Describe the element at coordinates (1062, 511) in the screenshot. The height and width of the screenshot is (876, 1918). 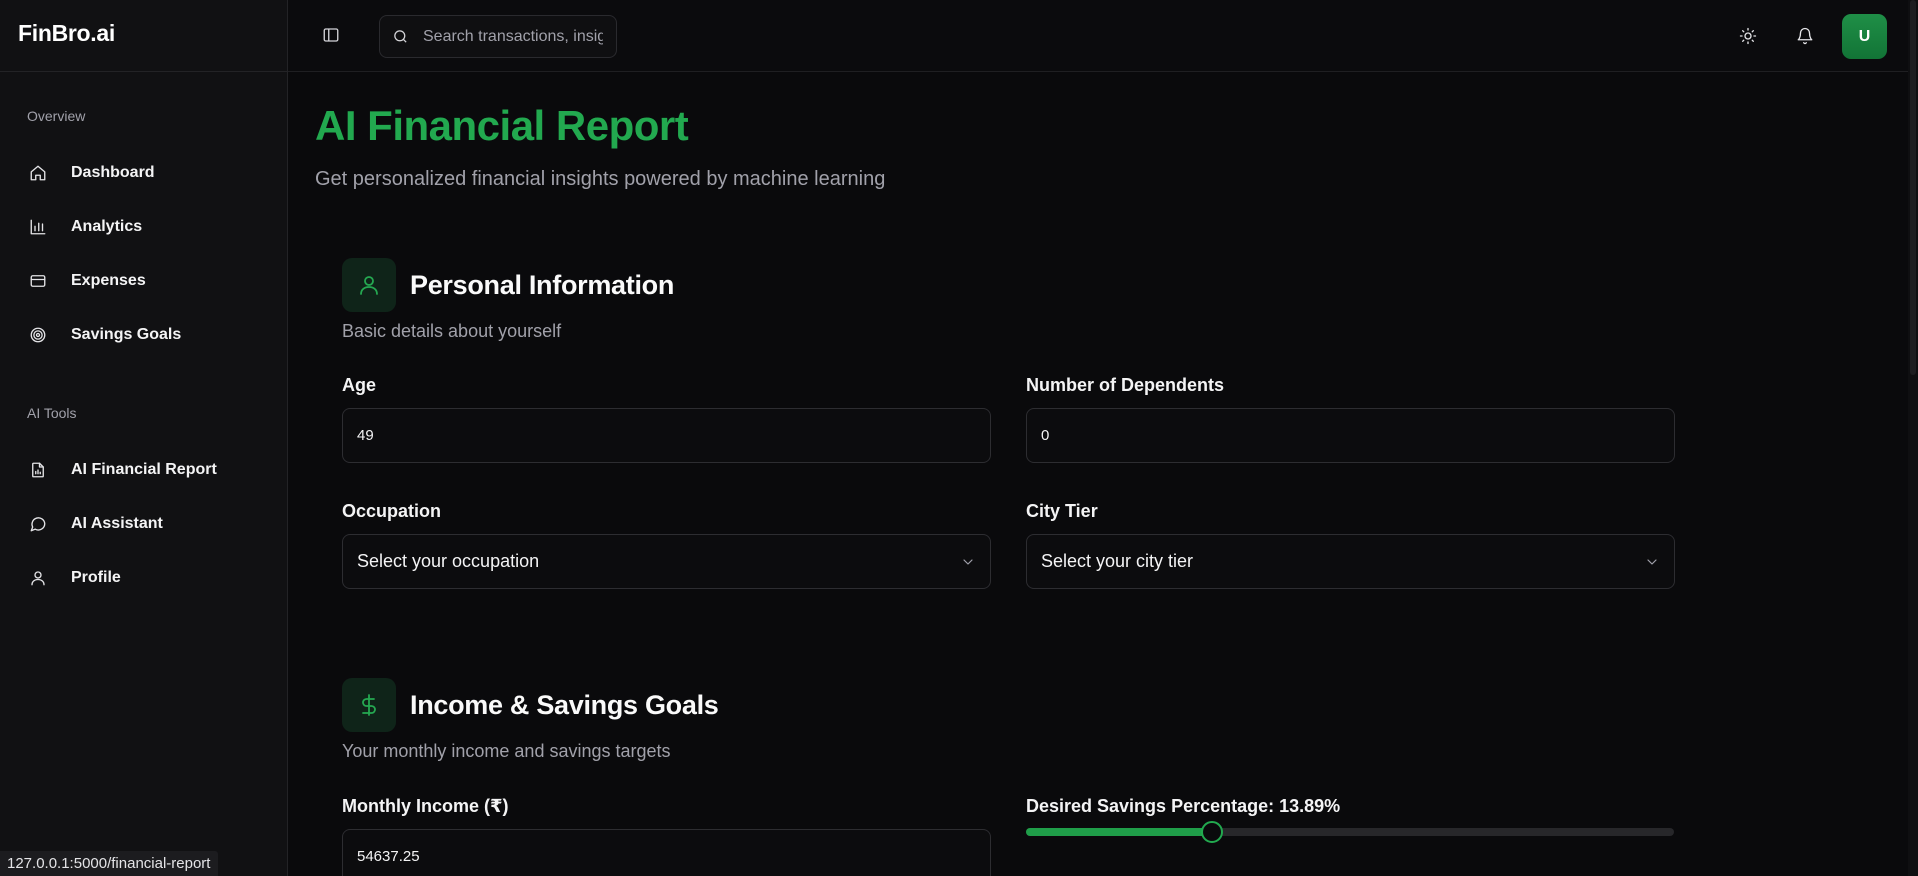
I see `city-tier-label: City Tier` at that location.